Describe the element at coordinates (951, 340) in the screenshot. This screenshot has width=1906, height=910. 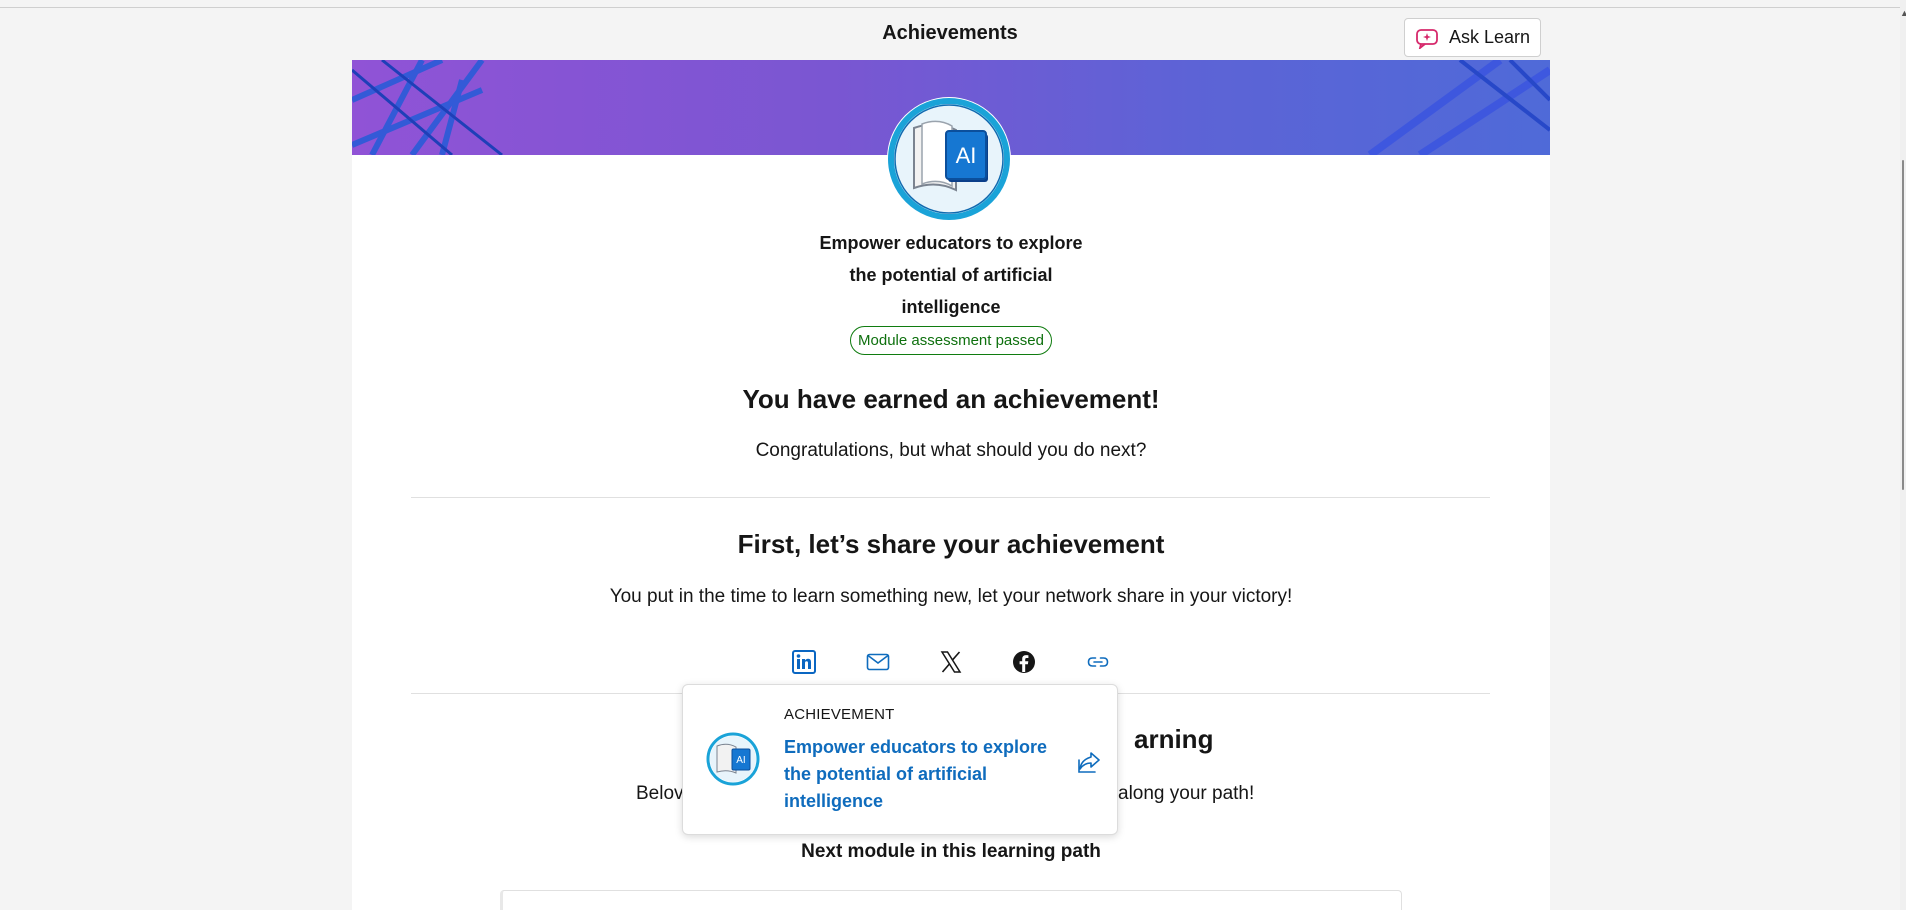
I see `status-badge: Module assessment passed` at that location.